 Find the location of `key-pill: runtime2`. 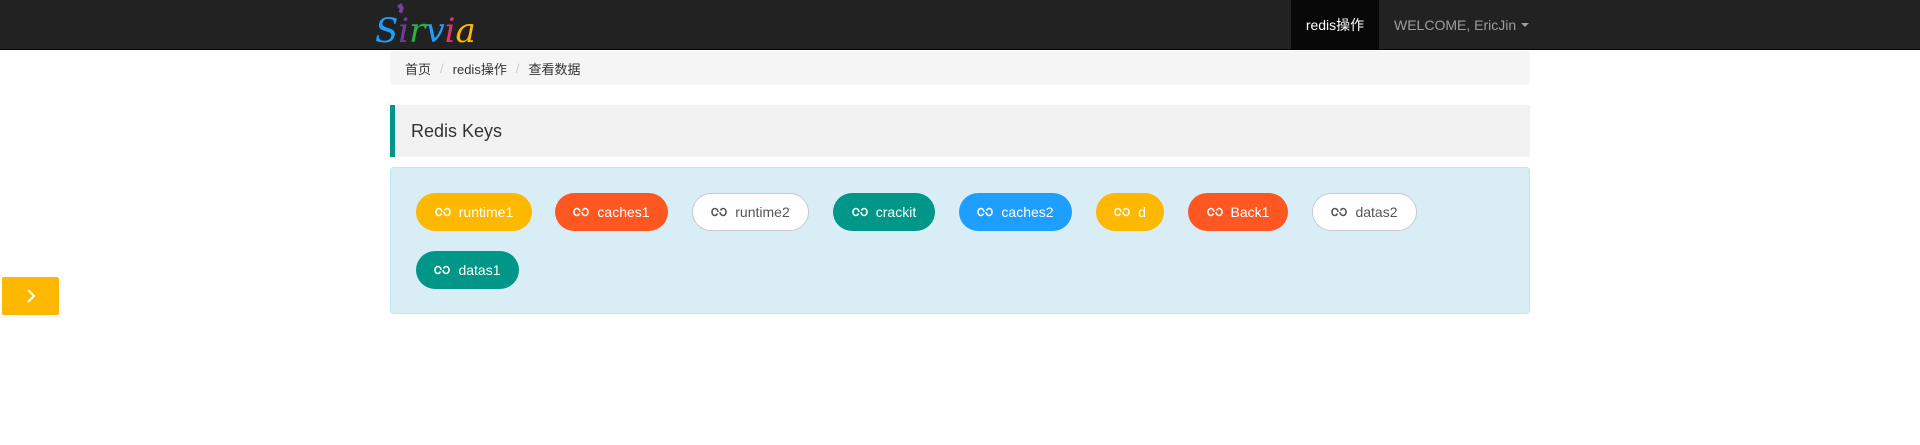

key-pill: runtime2 is located at coordinates (750, 212).